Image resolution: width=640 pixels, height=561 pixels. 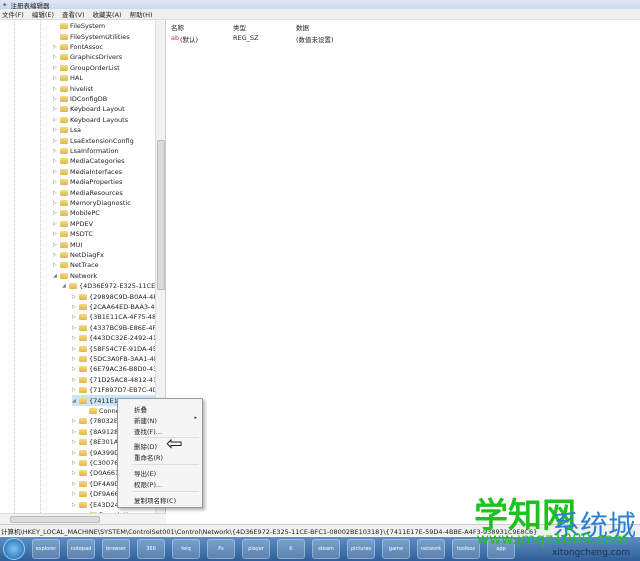 What do you see at coordinates (291, 549) in the screenshot?
I see `taskbar-k-button: K` at bounding box center [291, 549].